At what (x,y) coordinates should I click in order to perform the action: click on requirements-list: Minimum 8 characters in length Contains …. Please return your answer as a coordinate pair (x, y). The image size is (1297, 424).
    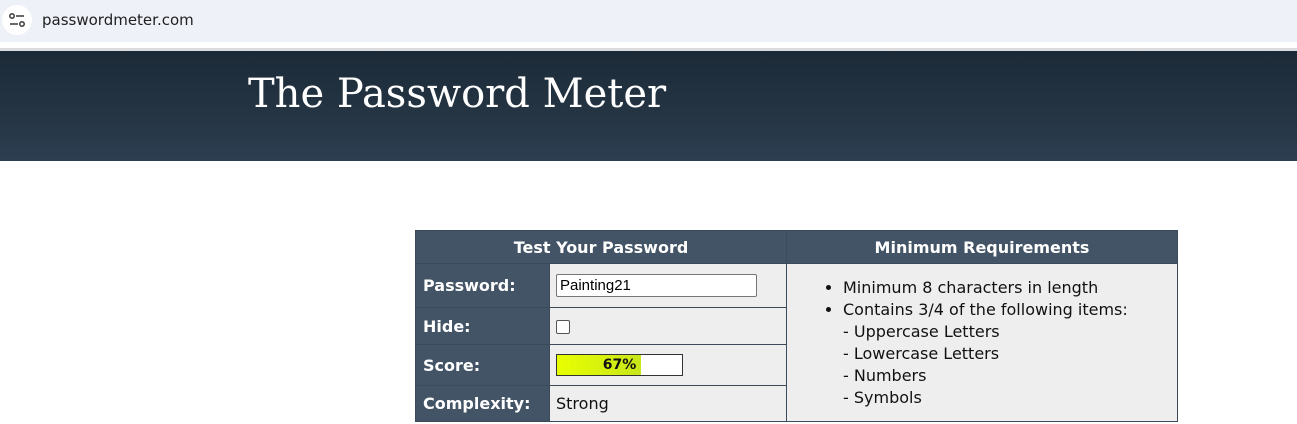
    Looking at the image, I should click on (982, 343).